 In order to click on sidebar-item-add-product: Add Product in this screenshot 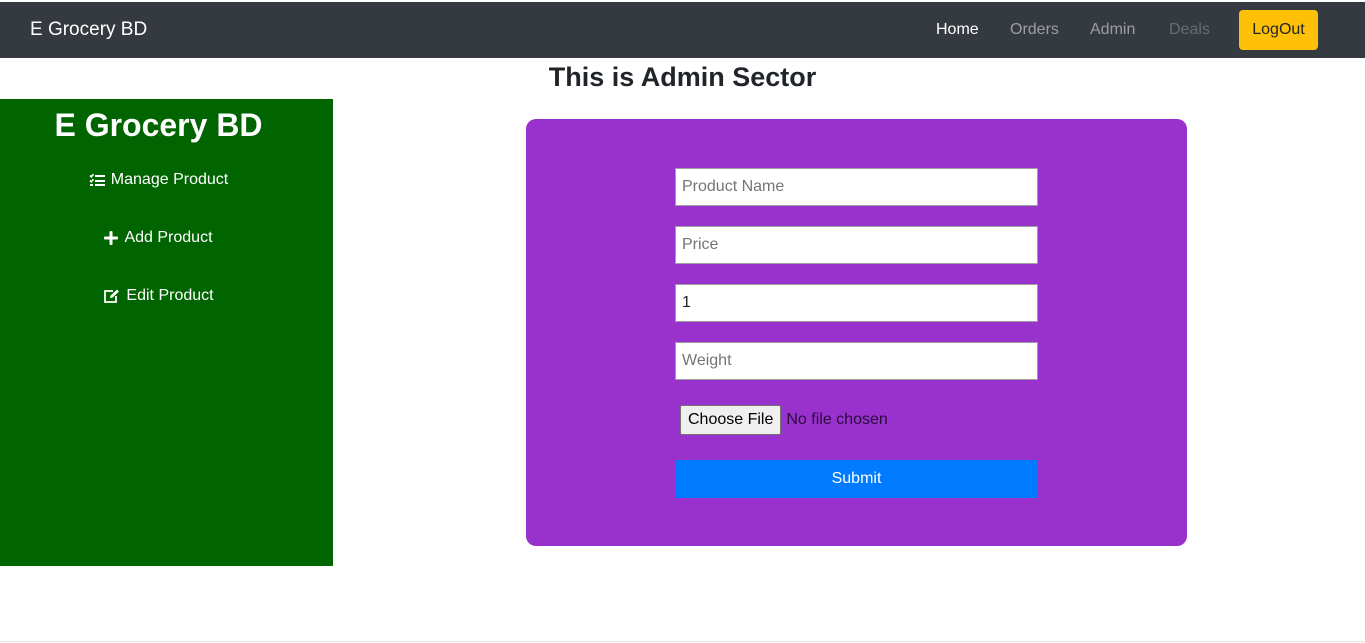, I will do `click(158, 238)`.